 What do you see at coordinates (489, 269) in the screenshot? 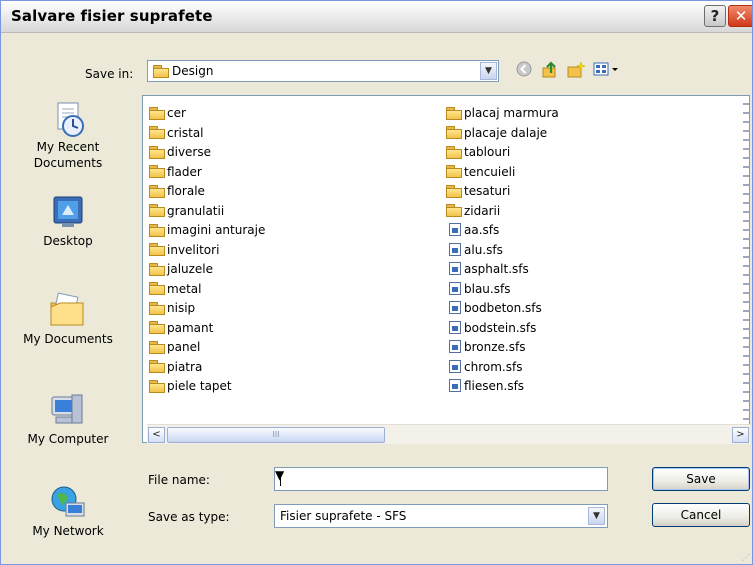
I see `file-item: asphalt.sfs` at bounding box center [489, 269].